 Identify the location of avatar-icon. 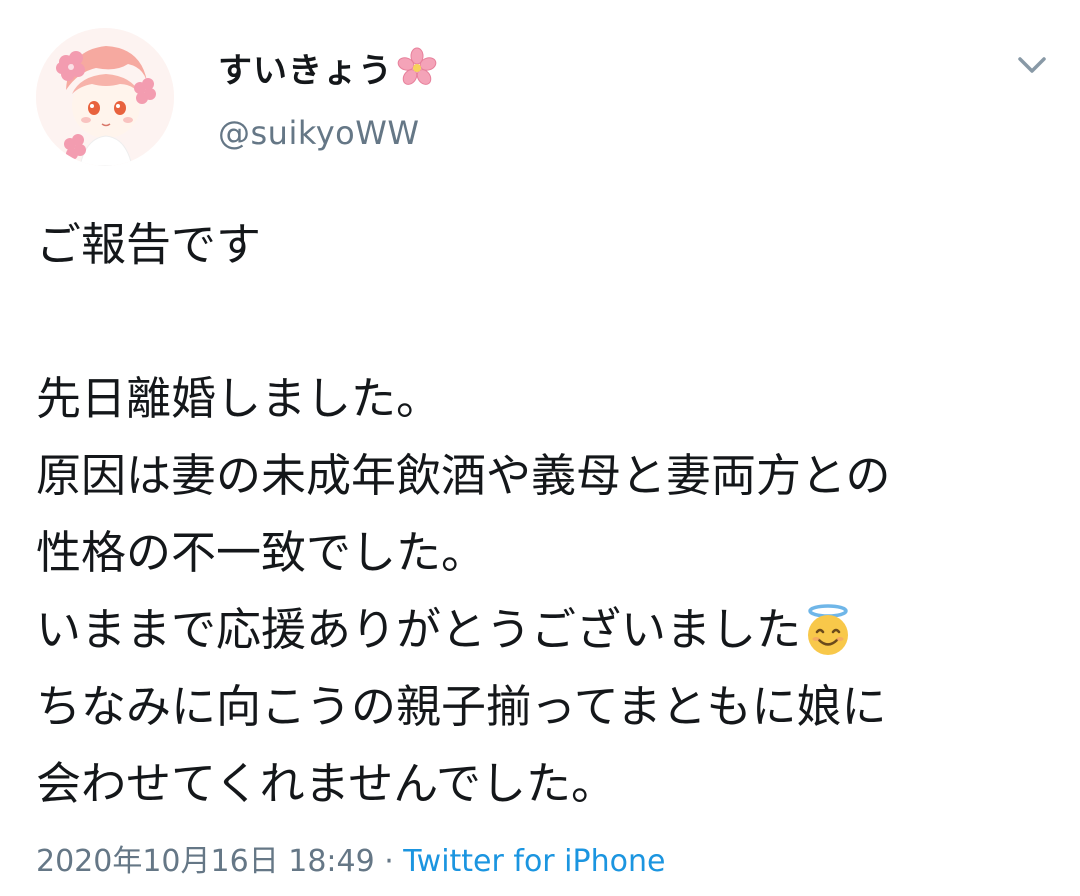
(105, 97).